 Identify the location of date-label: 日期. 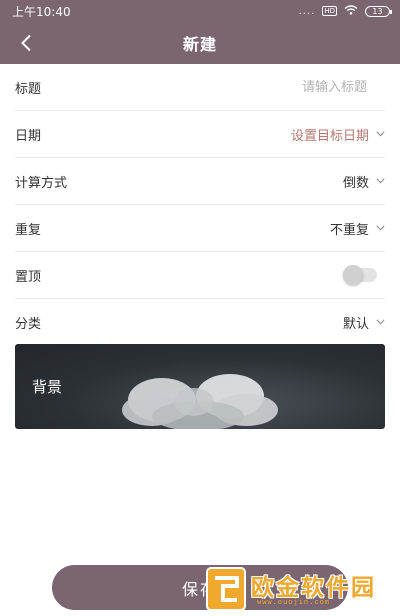
(28, 136).